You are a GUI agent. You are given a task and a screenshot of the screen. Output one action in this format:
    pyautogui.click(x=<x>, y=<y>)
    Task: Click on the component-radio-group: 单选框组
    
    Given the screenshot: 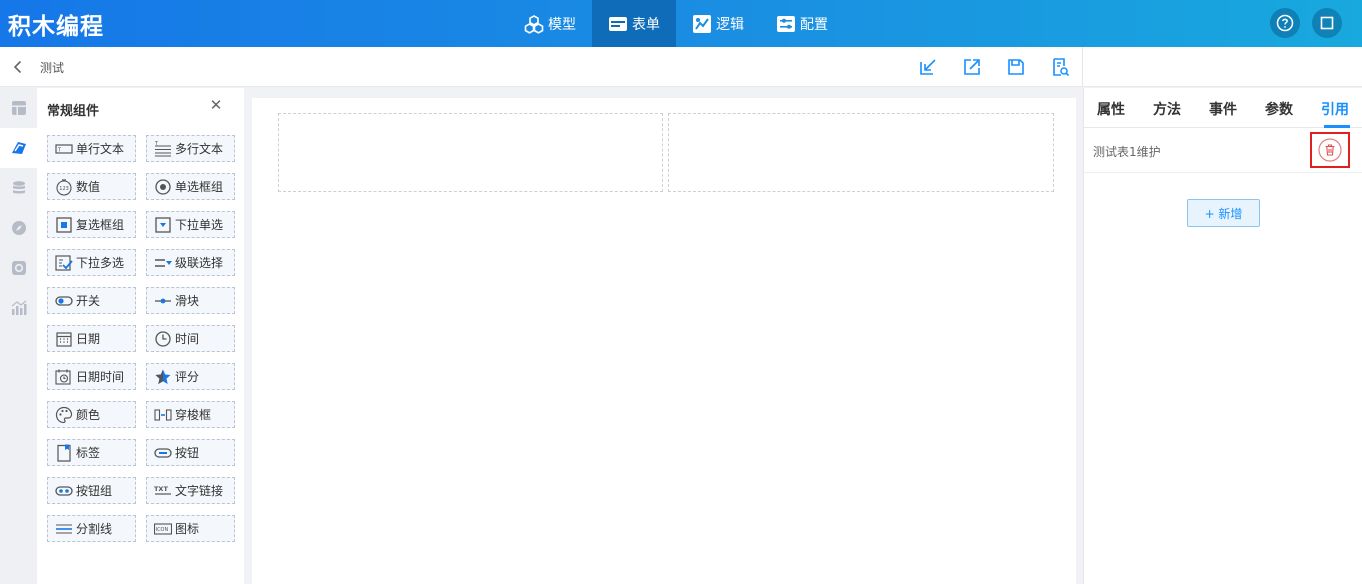 What is the action you would take?
    pyautogui.click(x=190, y=186)
    